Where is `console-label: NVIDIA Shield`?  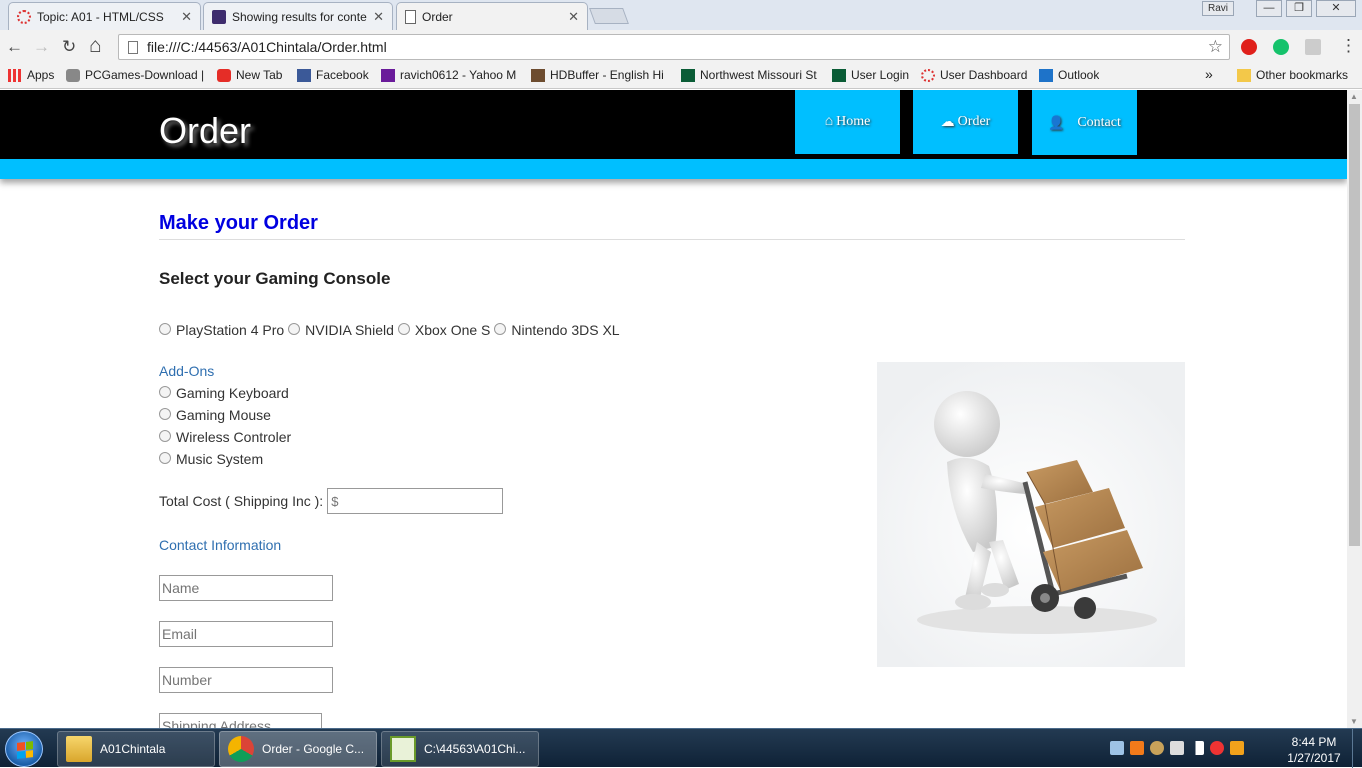
console-label: NVIDIA Shield is located at coordinates (349, 330).